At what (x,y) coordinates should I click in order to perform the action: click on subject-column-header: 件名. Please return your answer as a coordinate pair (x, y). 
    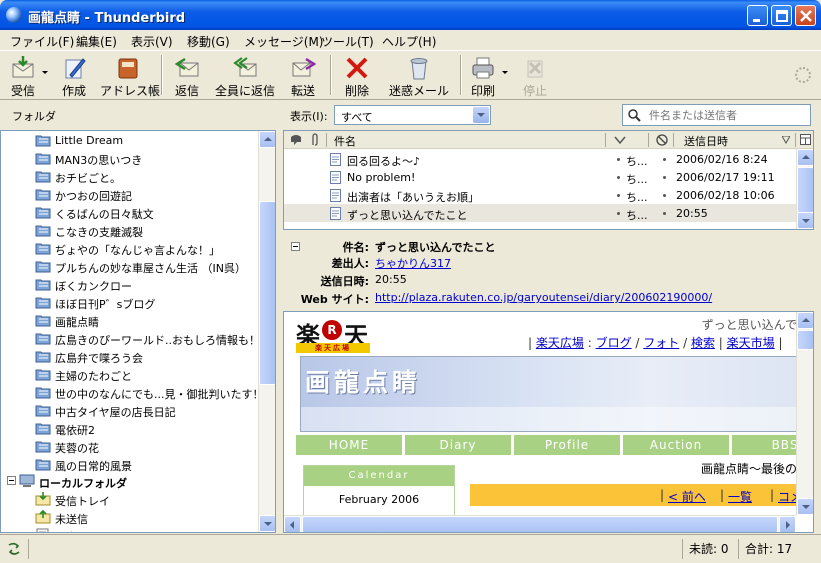
    Looking at the image, I should click on (345, 141).